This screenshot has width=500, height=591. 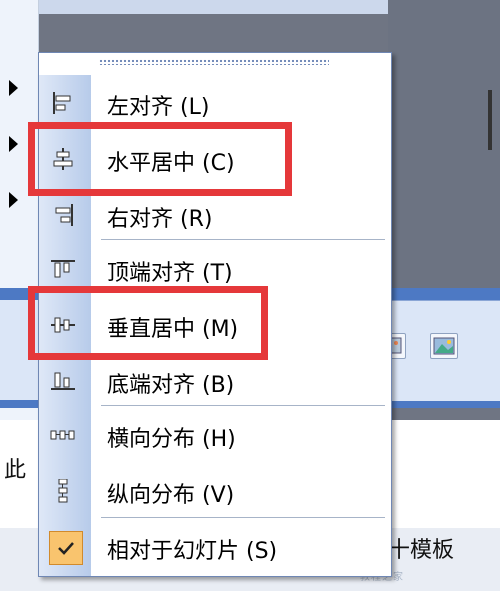 I want to click on workspace-area, so click(x=444, y=150).